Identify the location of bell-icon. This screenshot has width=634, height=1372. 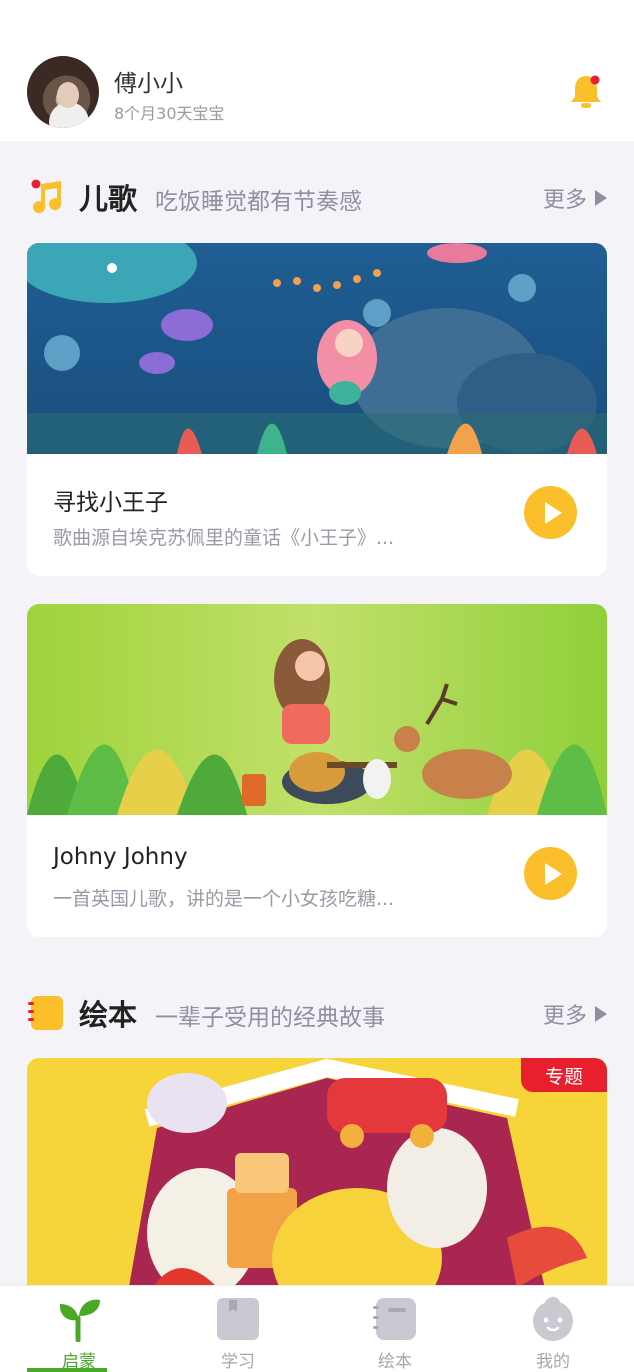
(586, 91).